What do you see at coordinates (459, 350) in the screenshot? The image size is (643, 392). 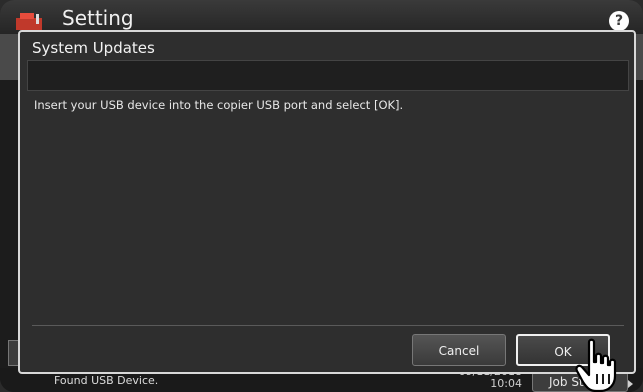 I see `cancel-button: Cancel` at bounding box center [459, 350].